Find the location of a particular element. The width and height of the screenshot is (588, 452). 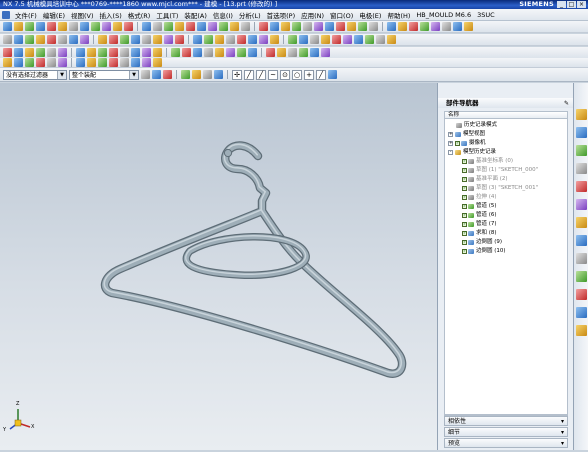

menu-hb-mould: HB_MOULD M6.6 is located at coordinates (443, 15).